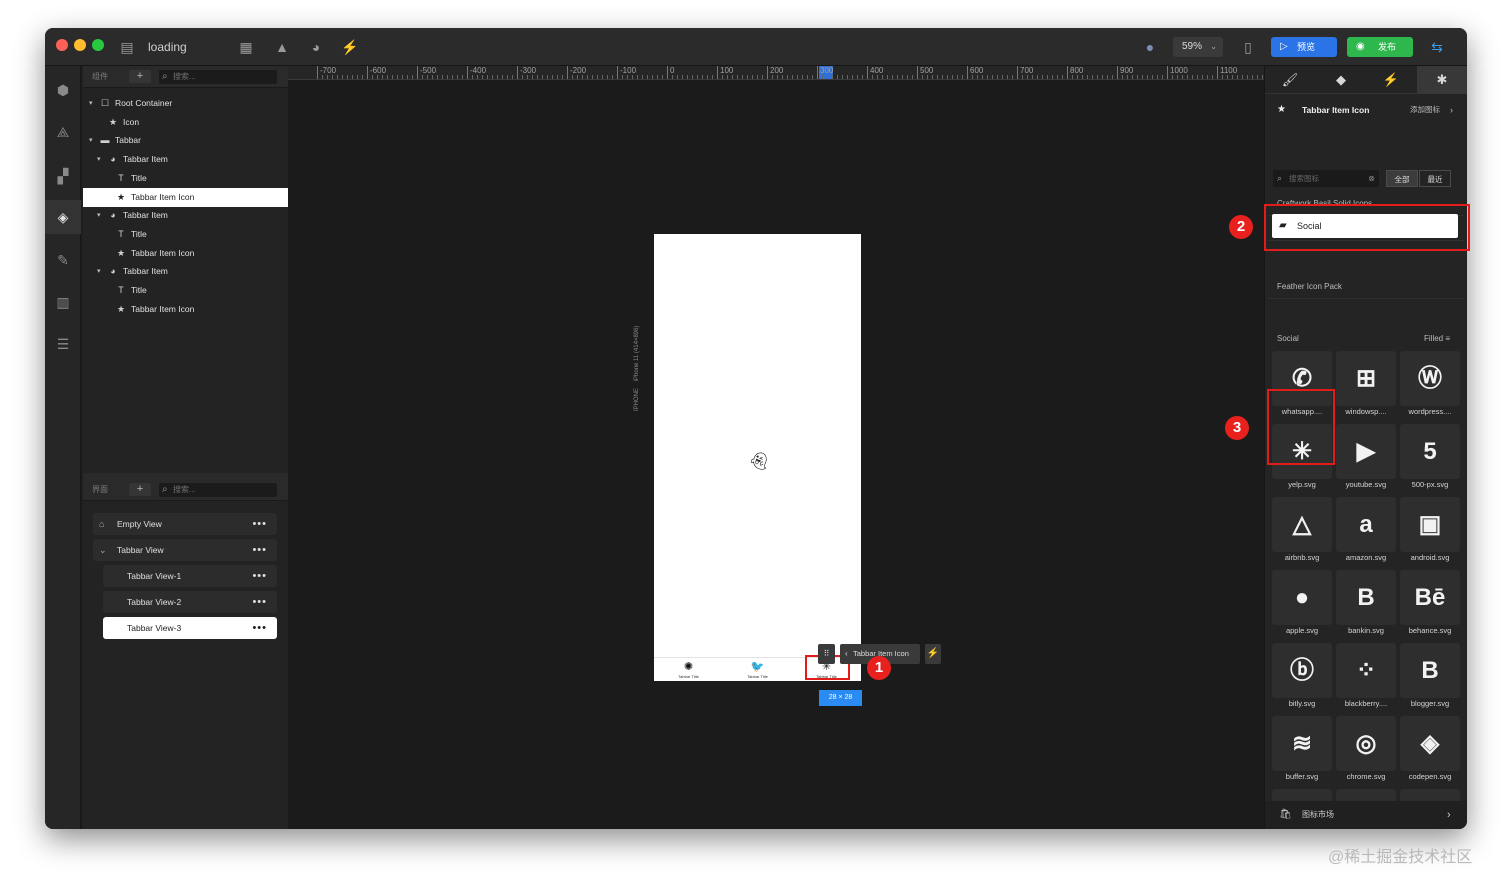 This screenshot has width=1512, height=888. I want to click on icon-tab-icon: ✱, so click(1442, 80).